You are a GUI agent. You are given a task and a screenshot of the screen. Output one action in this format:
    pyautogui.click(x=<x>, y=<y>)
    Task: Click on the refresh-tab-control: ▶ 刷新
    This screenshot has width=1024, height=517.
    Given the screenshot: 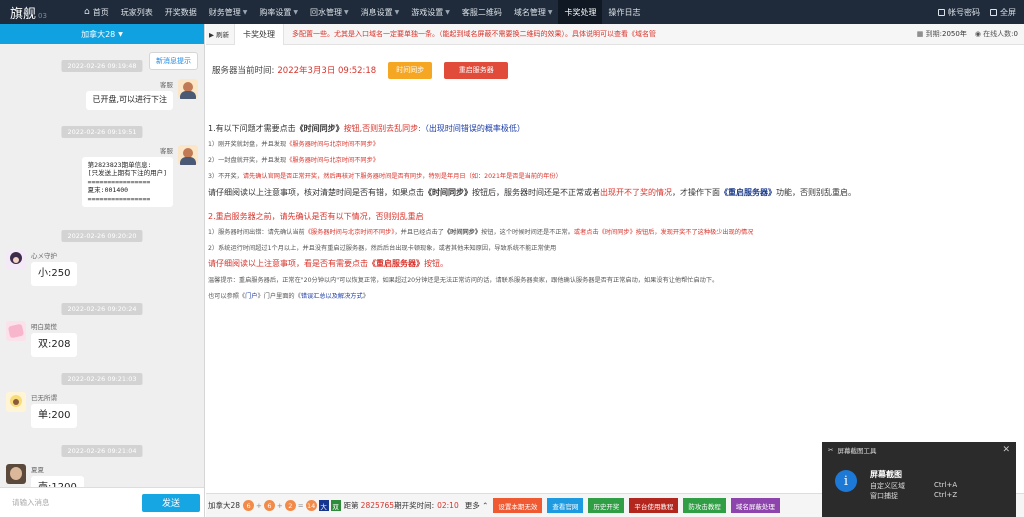 What is the action you would take?
    pyautogui.click(x=220, y=34)
    